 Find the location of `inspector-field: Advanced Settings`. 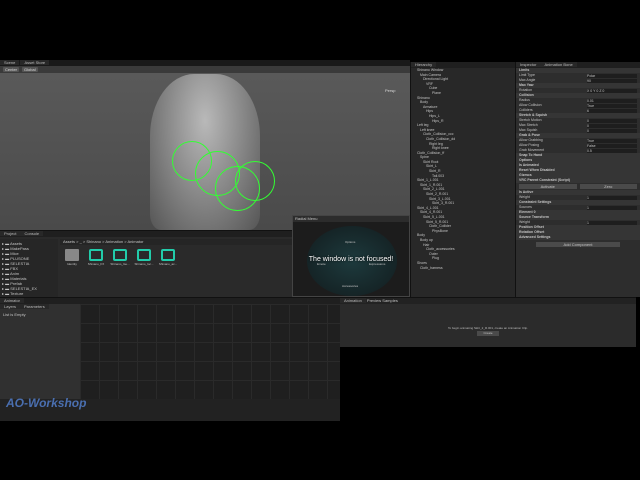

inspector-field: Advanced Settings is located at coordinates (578, 237).